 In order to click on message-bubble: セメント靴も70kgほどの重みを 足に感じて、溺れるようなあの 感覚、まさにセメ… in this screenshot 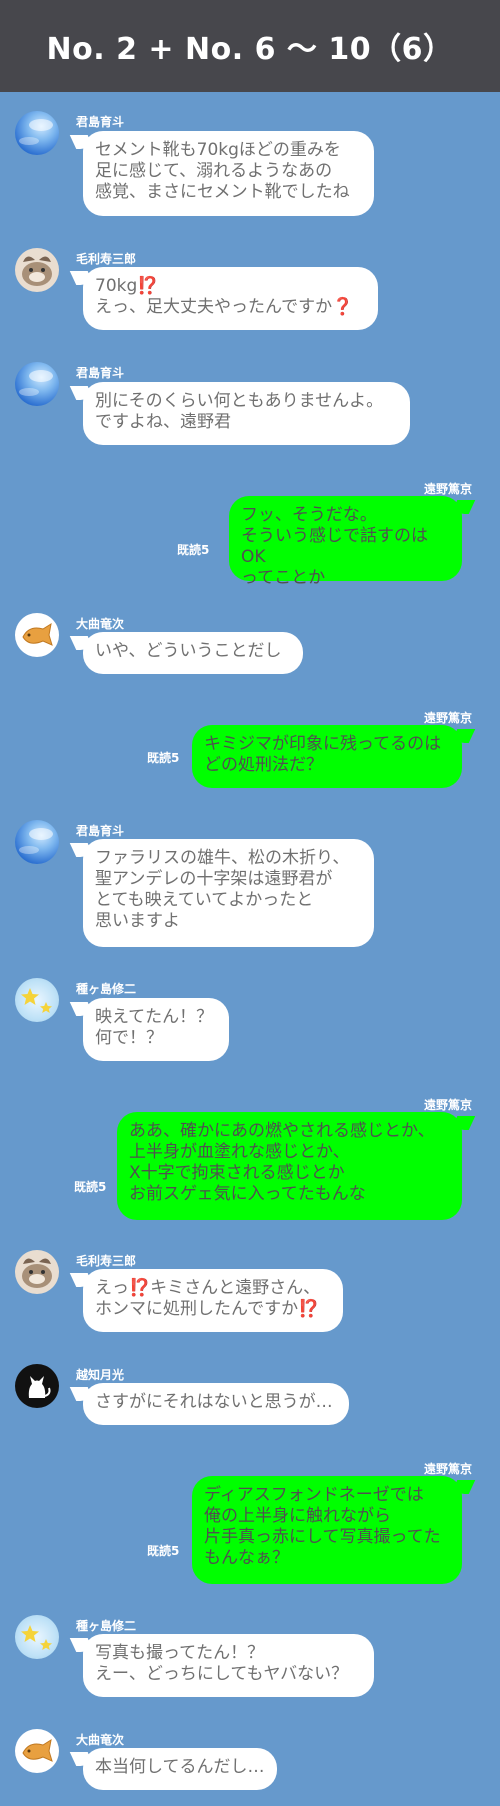, I will do `click(228, 173)`.